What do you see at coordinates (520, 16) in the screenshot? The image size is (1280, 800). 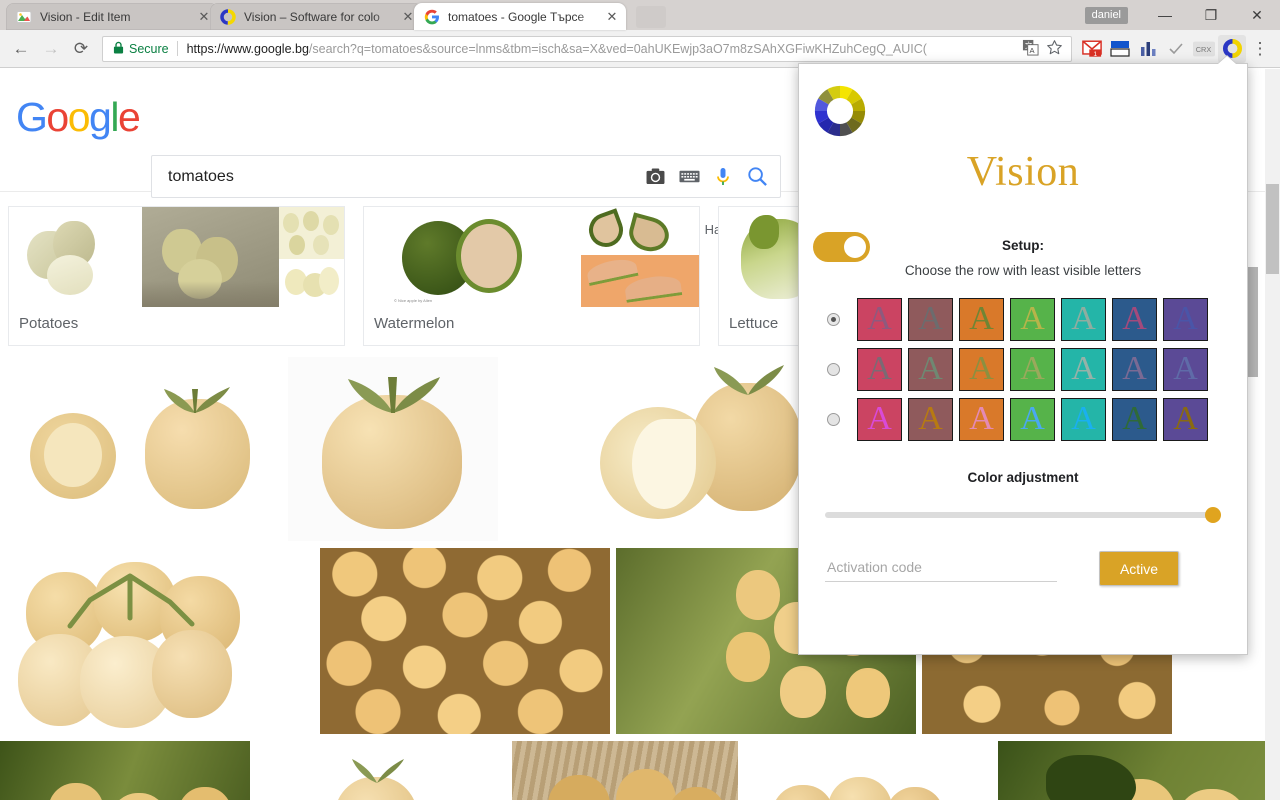 I see `tab-tomatoes-google-search: tomatoes - Google Търсе ✕` at bounding box center [520, 16].